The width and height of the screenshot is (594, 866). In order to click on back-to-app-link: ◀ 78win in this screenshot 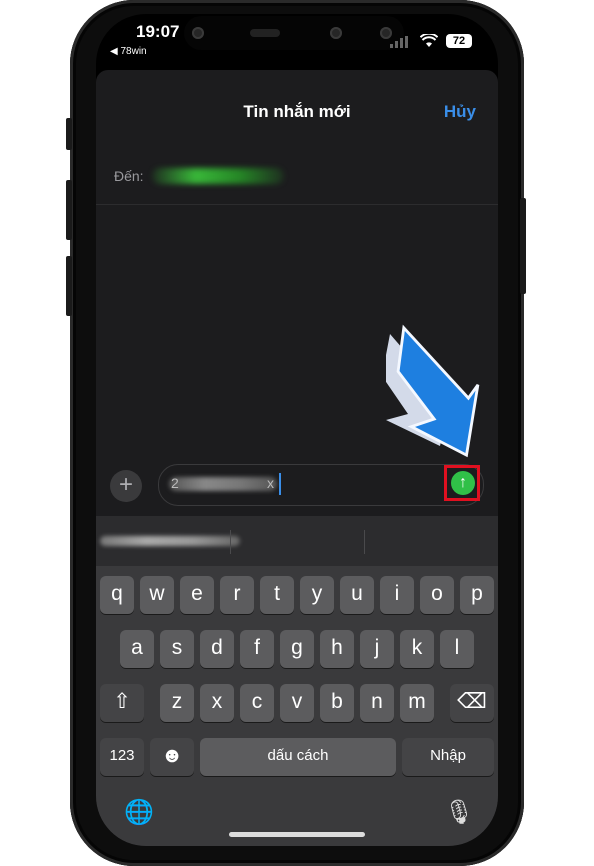, I will do `click(128, 51)`.